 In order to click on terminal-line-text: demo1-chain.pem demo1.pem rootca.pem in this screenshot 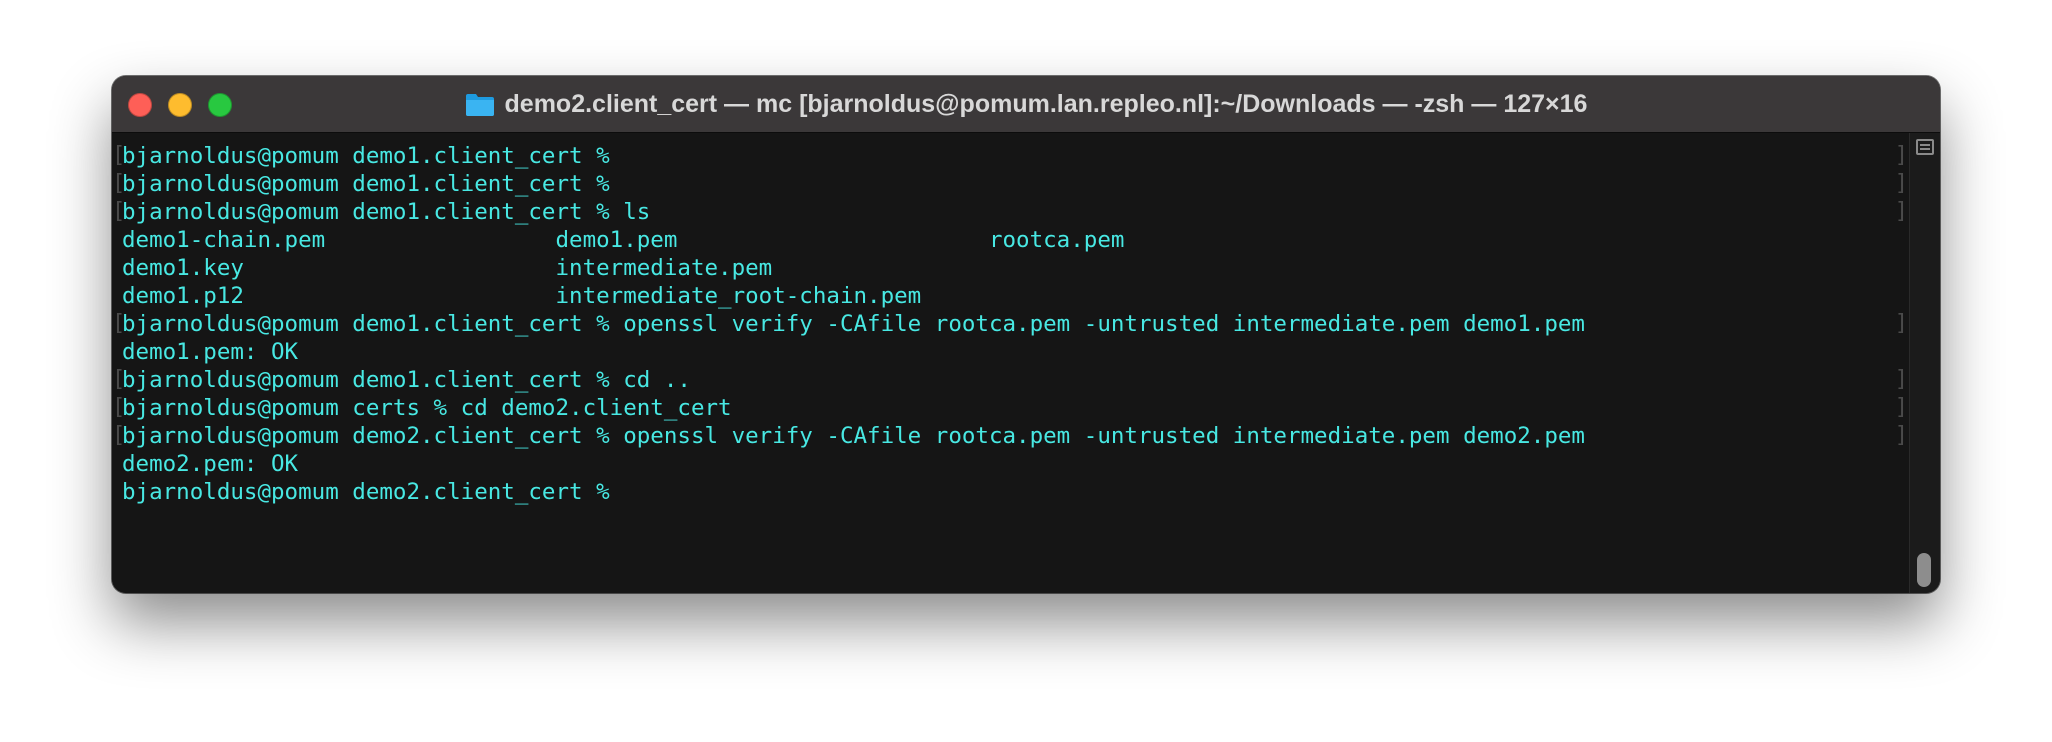, I will do `click(623, 240)`.